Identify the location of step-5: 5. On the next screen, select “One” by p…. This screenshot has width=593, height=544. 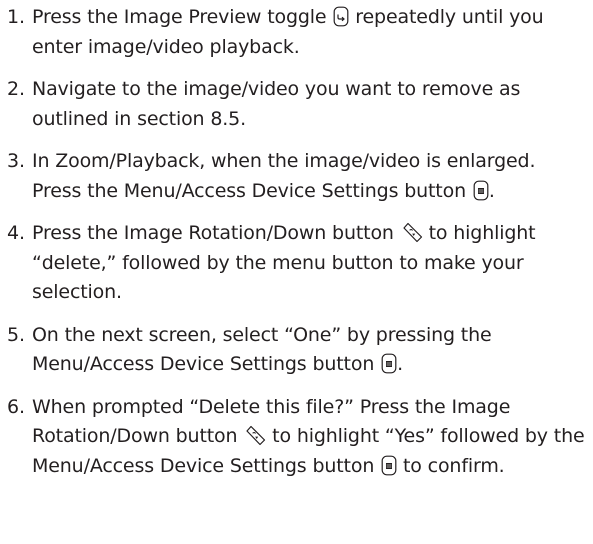
(296, 350).